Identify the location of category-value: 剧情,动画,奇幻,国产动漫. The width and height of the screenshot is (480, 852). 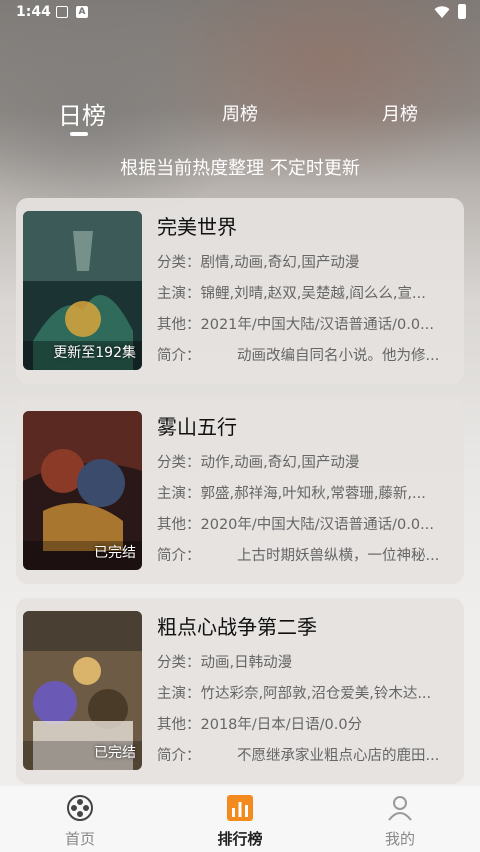
(280, 263).